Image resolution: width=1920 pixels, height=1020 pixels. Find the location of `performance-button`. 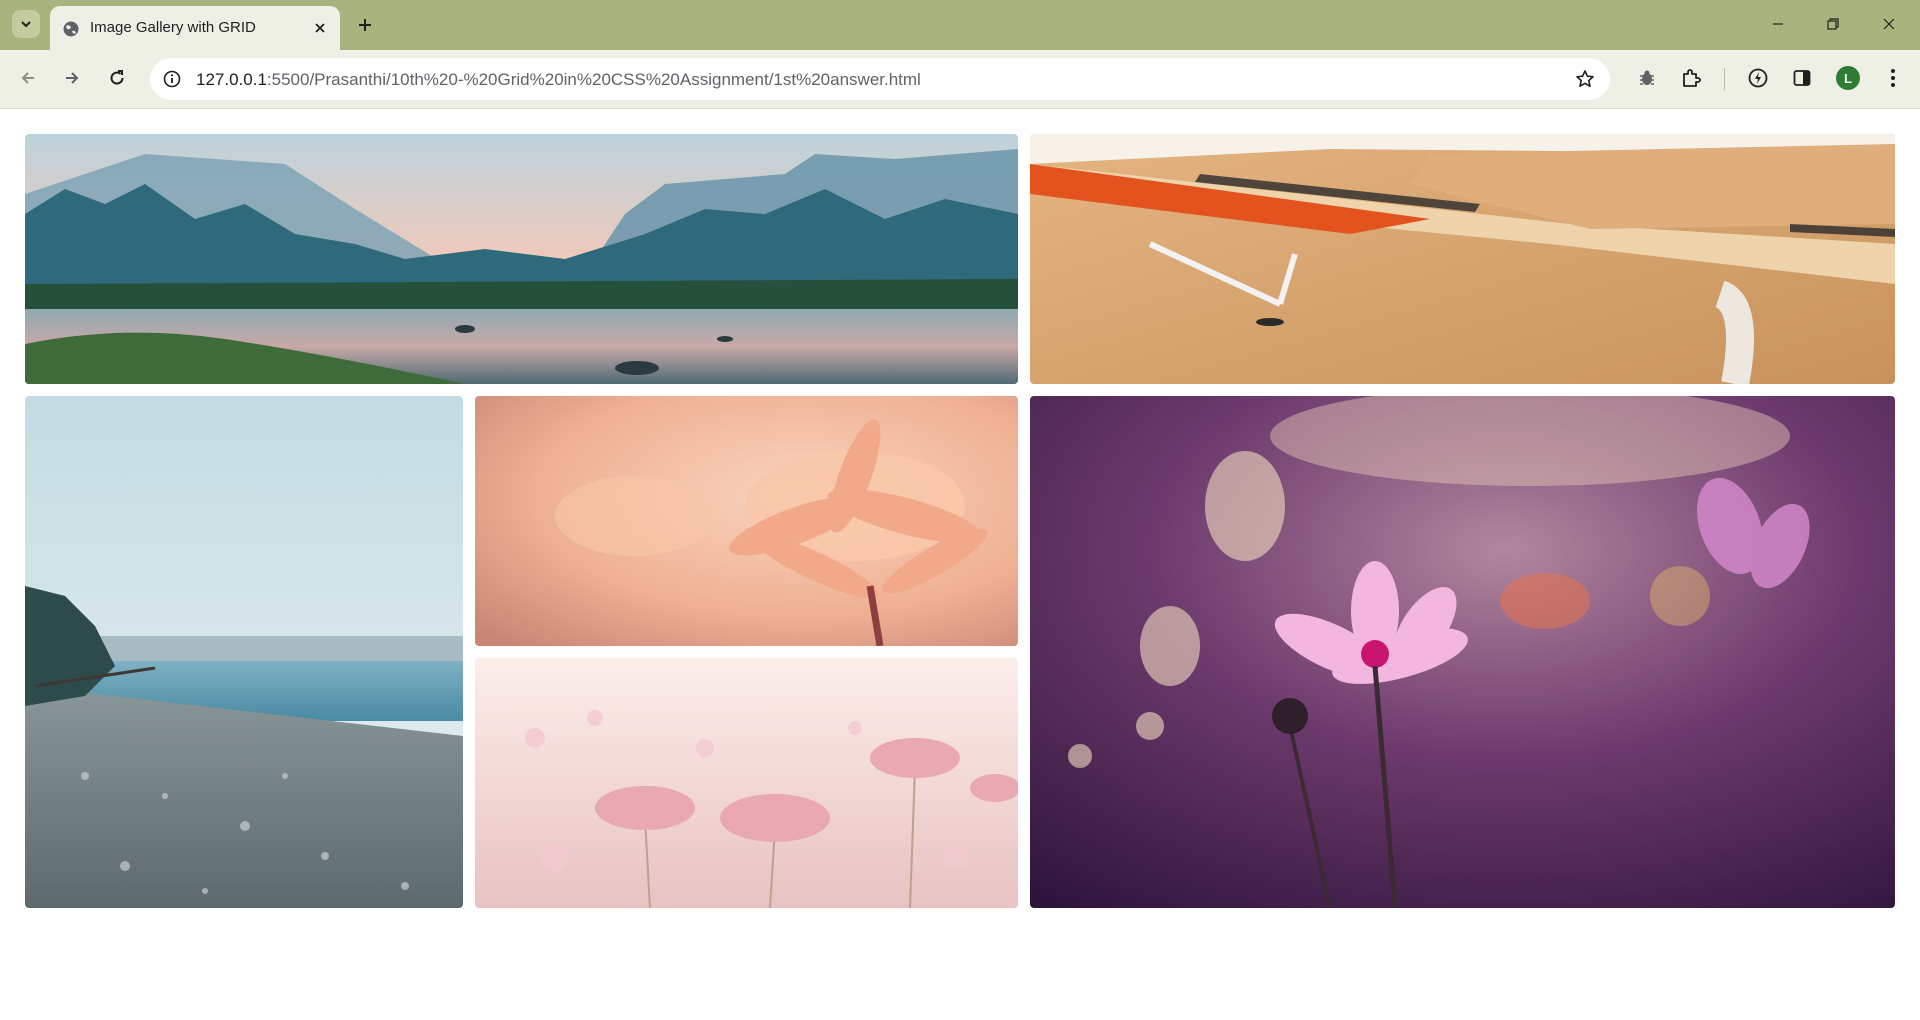

performance-button is located at coordinates (1758, 78).